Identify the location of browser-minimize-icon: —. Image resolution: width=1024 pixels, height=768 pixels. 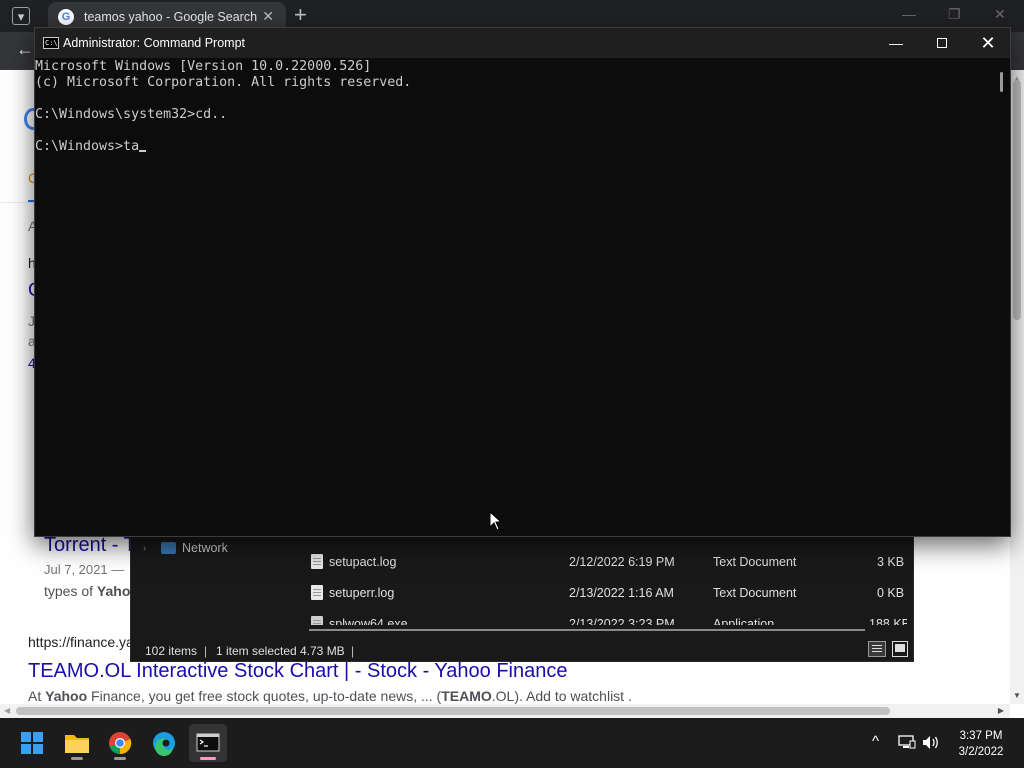
(909, 14).